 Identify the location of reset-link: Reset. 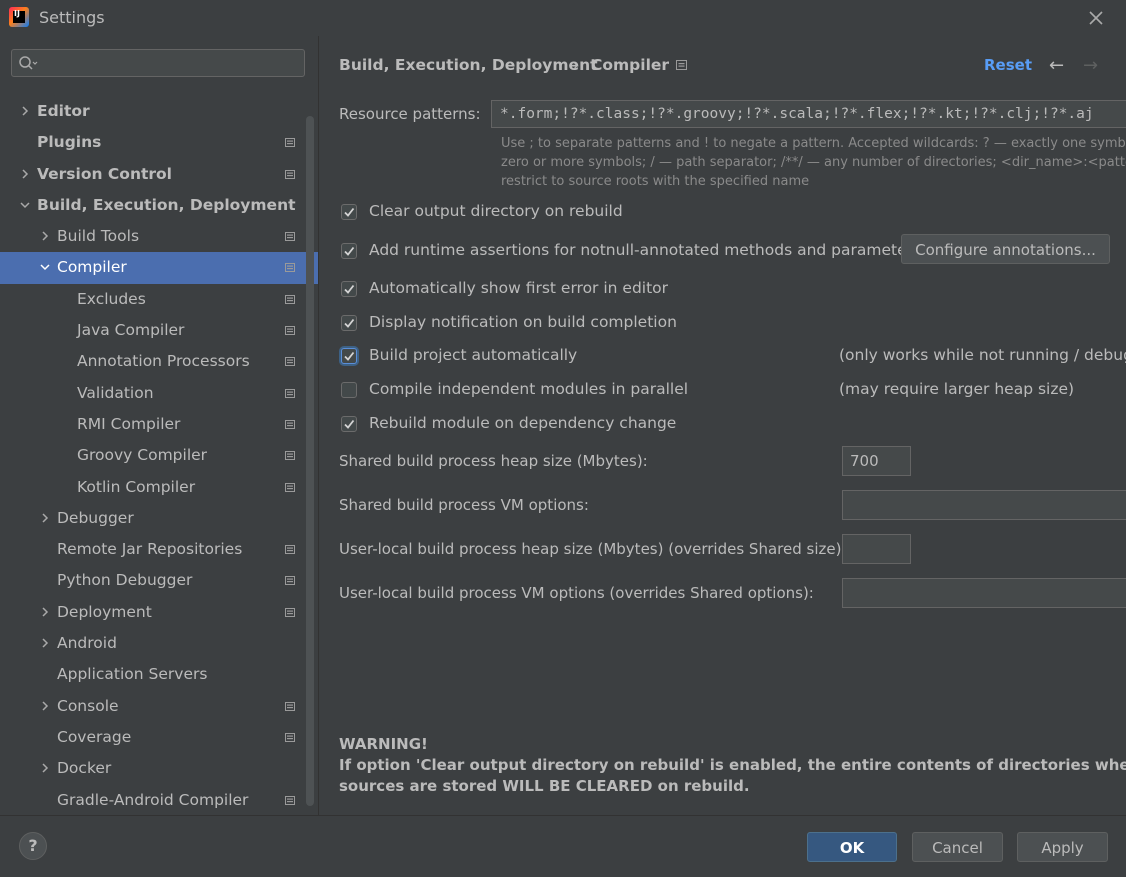
(1008, 65).